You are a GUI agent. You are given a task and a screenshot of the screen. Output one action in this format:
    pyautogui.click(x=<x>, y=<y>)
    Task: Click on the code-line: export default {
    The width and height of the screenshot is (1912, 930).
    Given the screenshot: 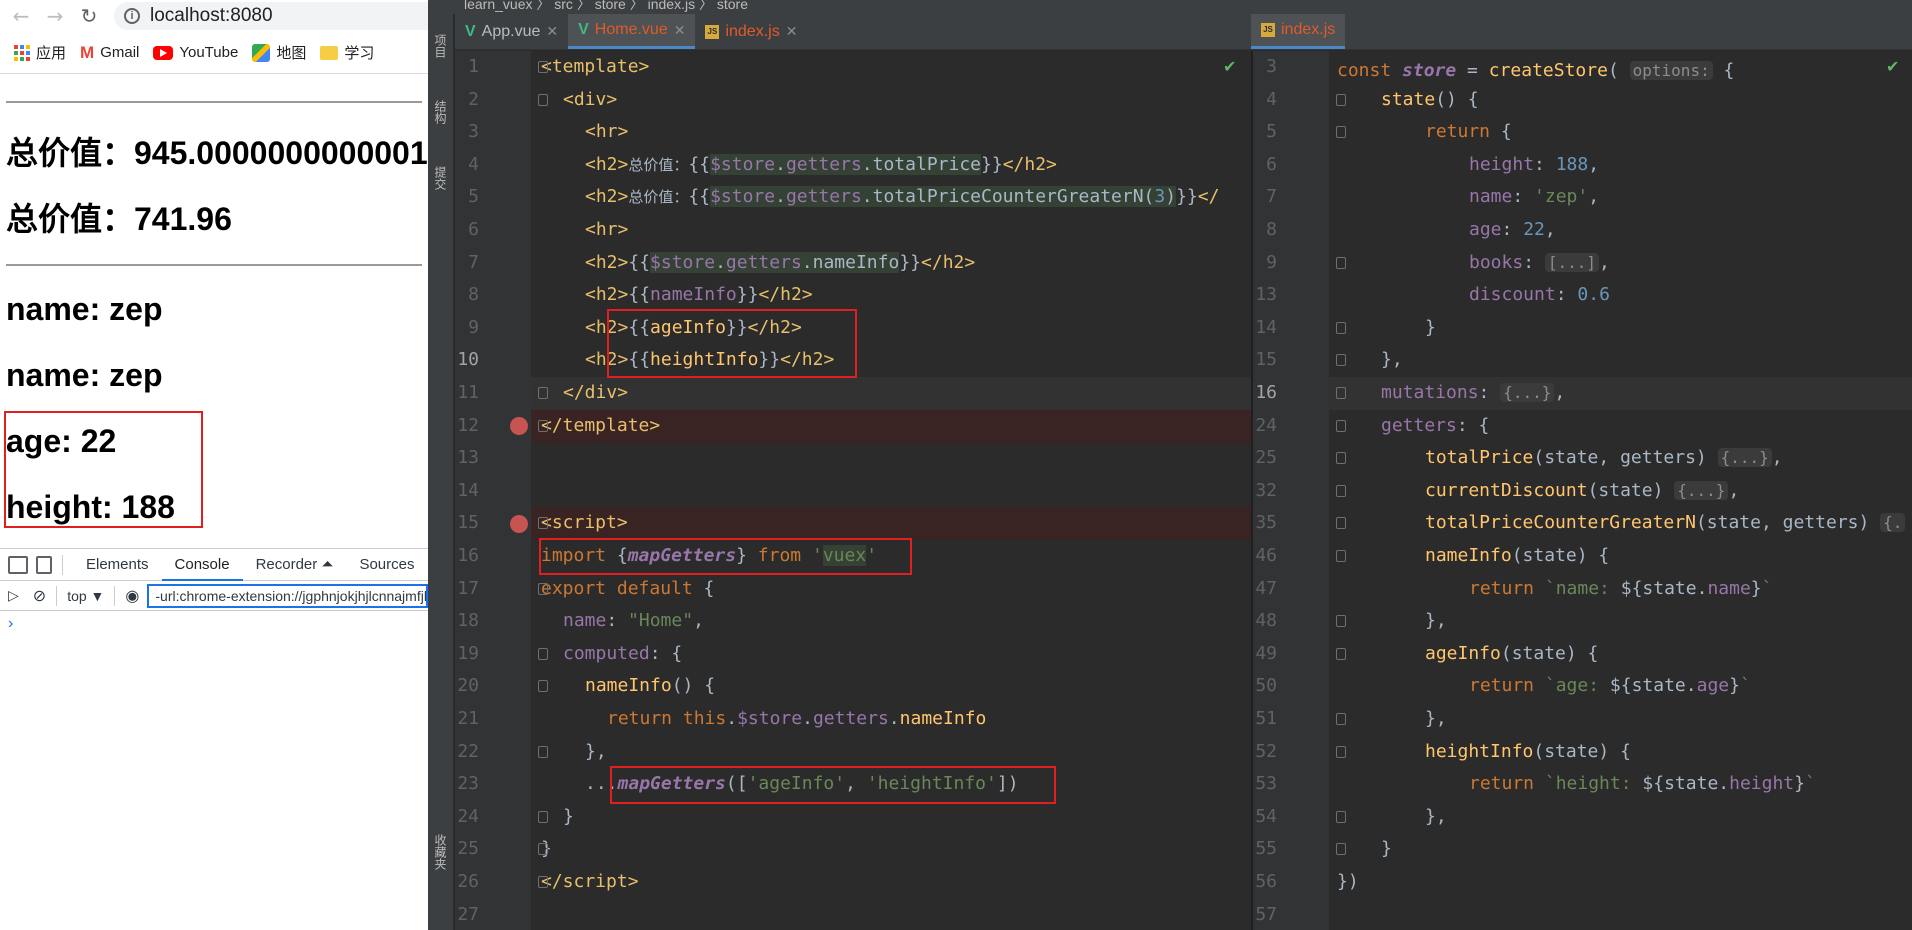 What is the action you would take?
    pyautogui.click(x=628, y=588)
    